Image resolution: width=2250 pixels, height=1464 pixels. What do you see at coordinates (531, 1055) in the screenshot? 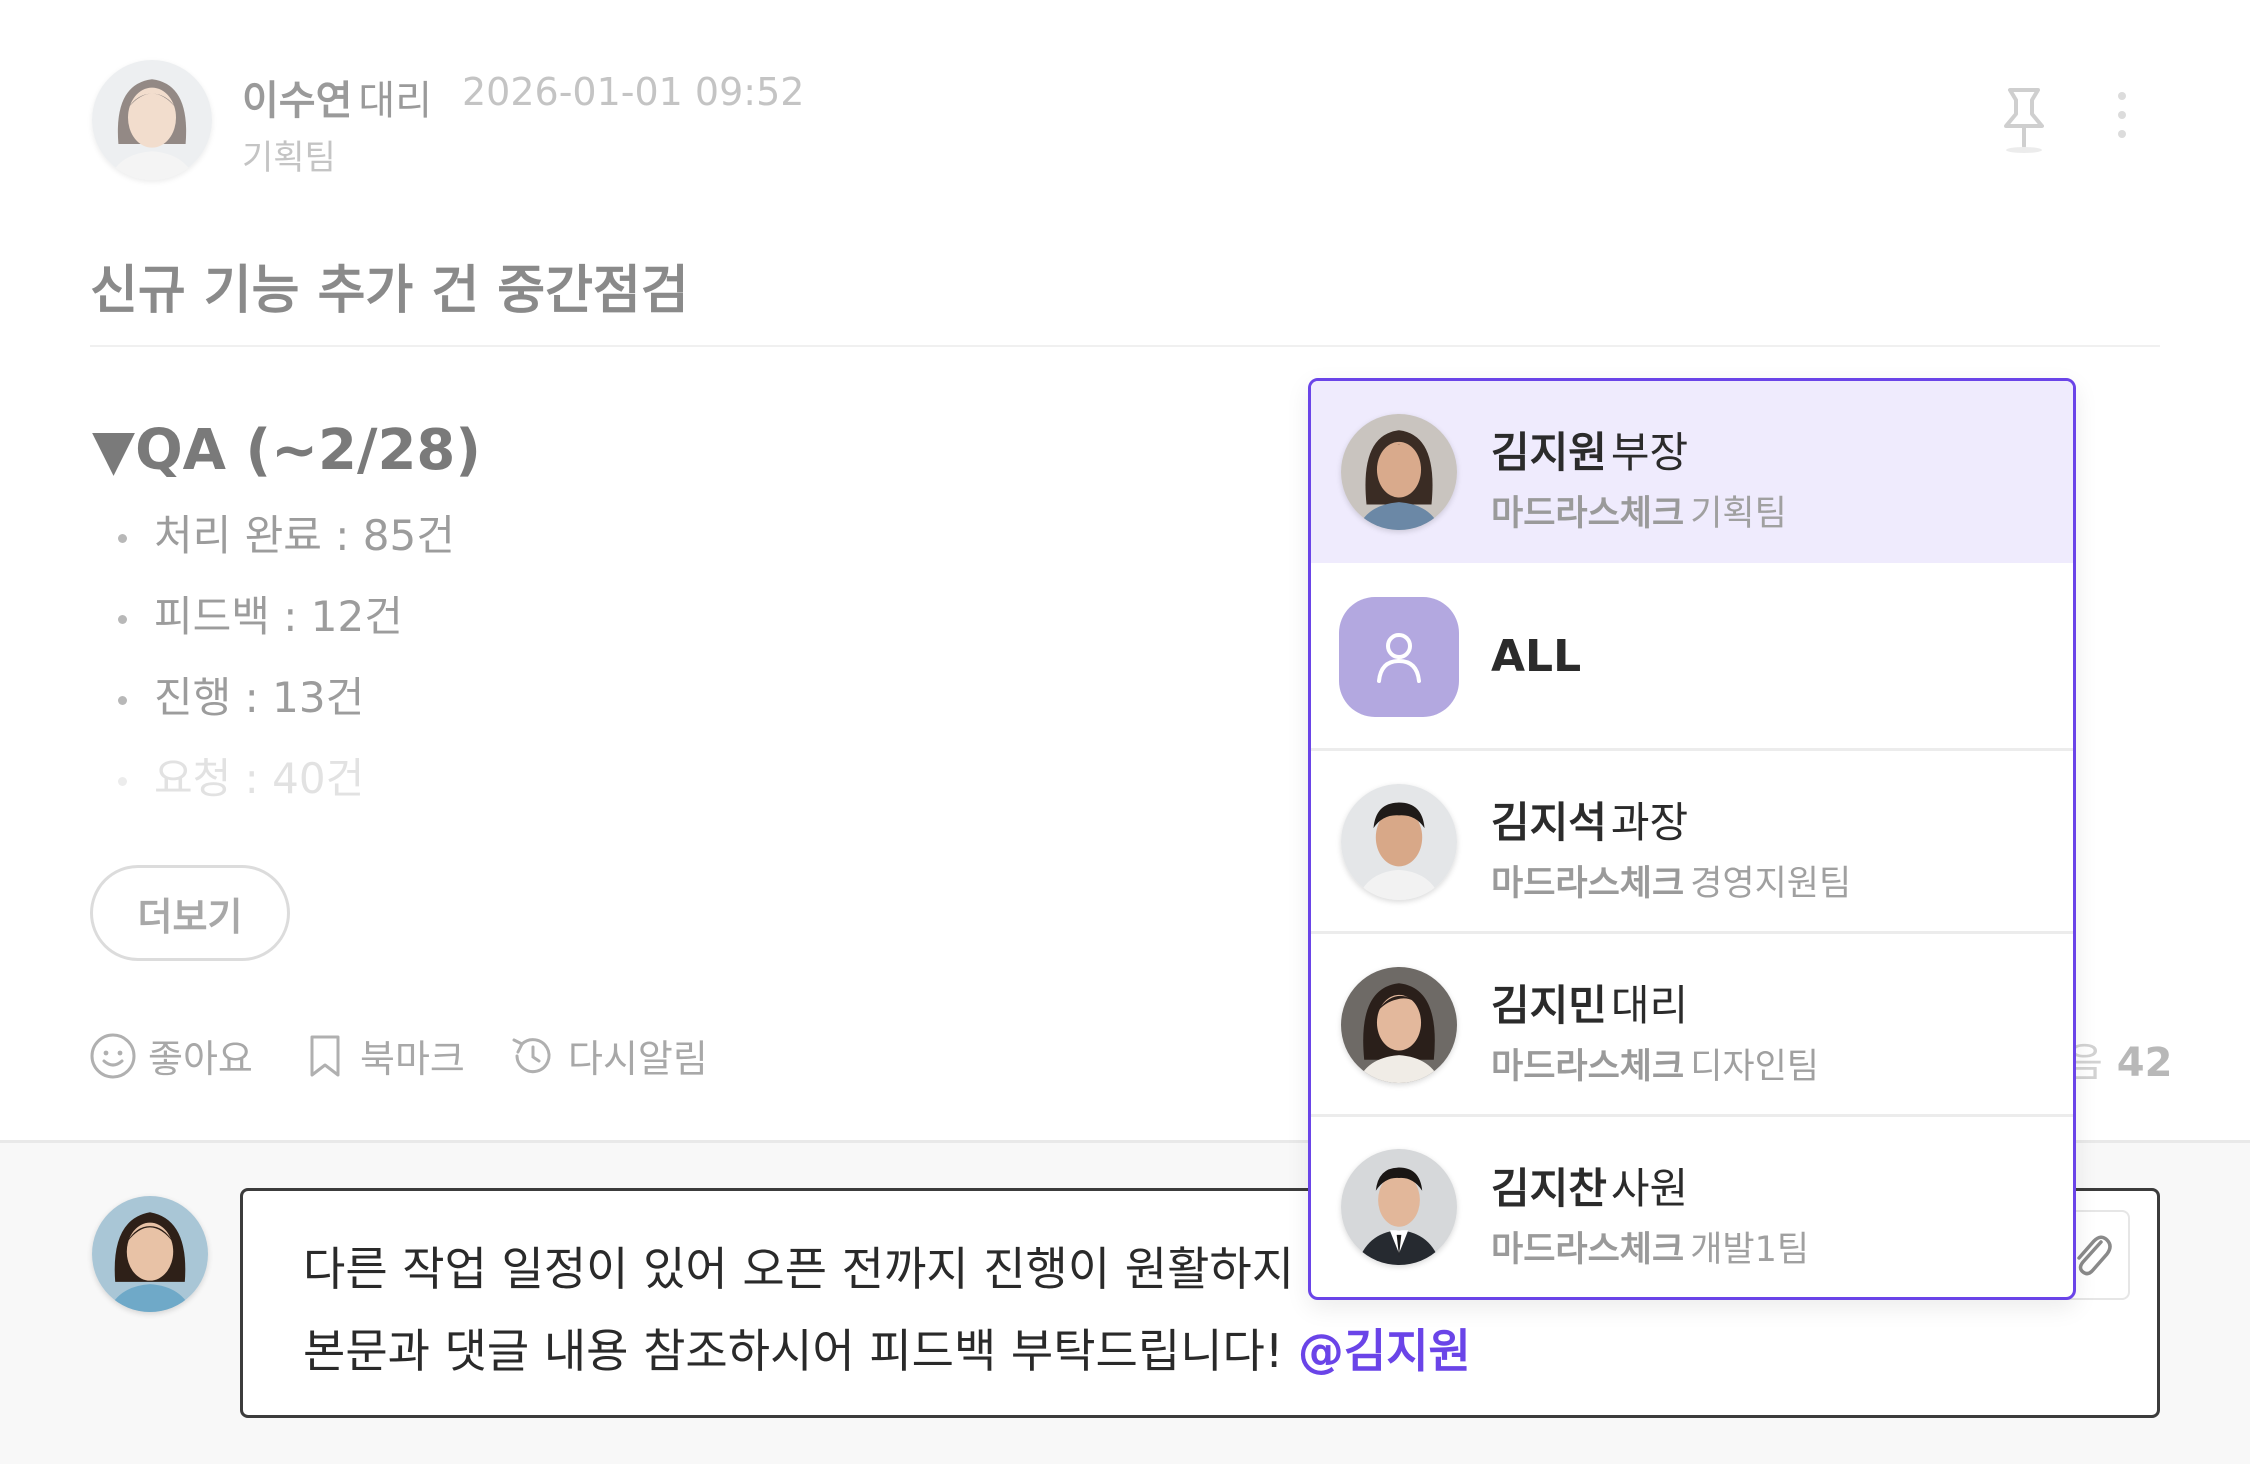
I see `remind-icon` at bounding box center [531, 1055].